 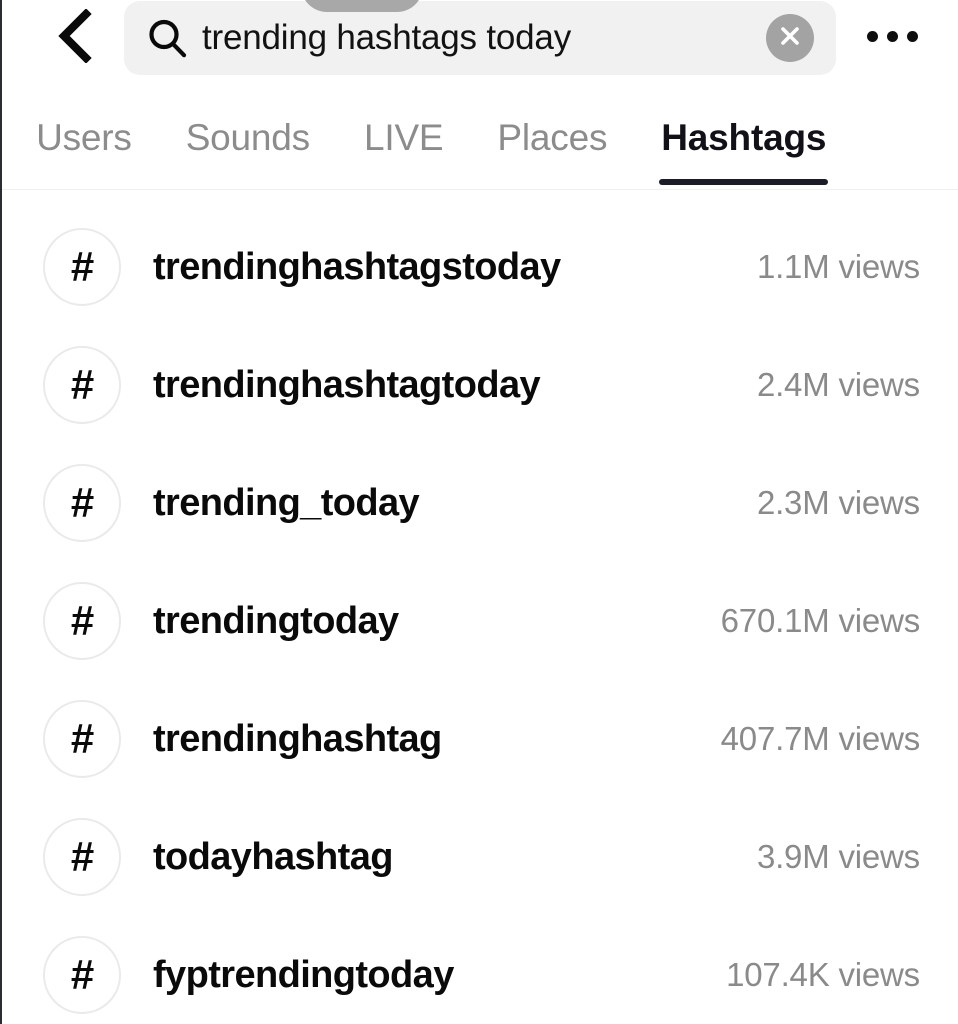 What do you see at coordinates (362, 6) in the screenshot?
I see `dynamic-island-notch` at bounding box center [362, 6].